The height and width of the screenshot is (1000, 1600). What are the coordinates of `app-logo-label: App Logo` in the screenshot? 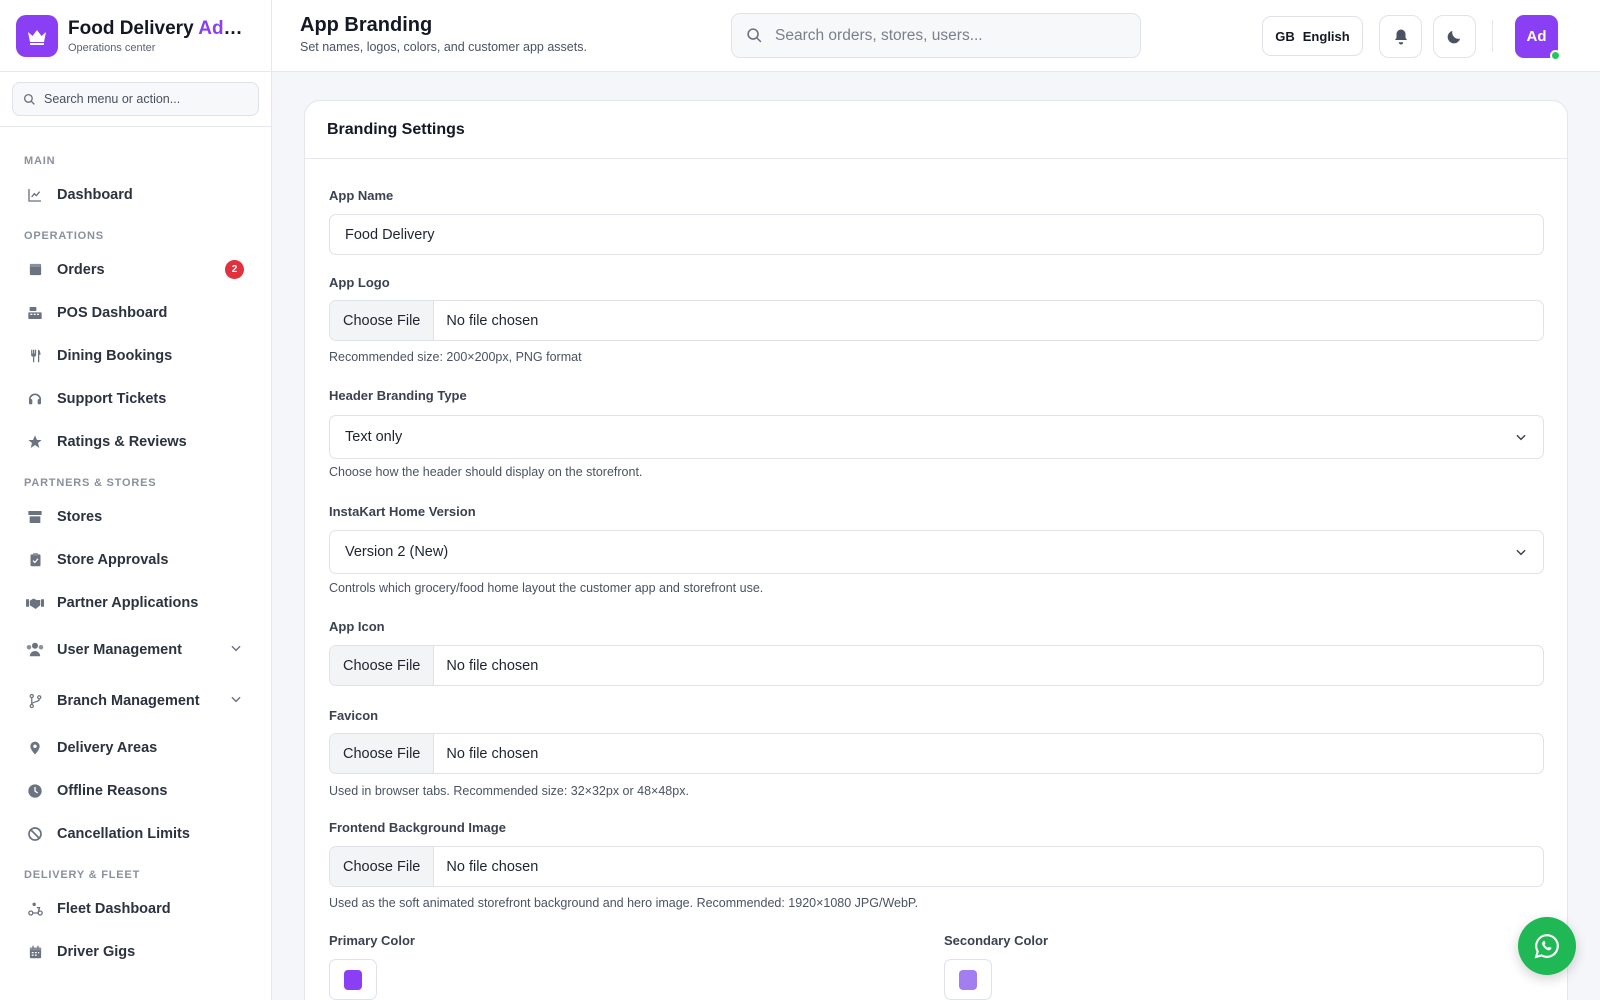 It's located at (359, 282).